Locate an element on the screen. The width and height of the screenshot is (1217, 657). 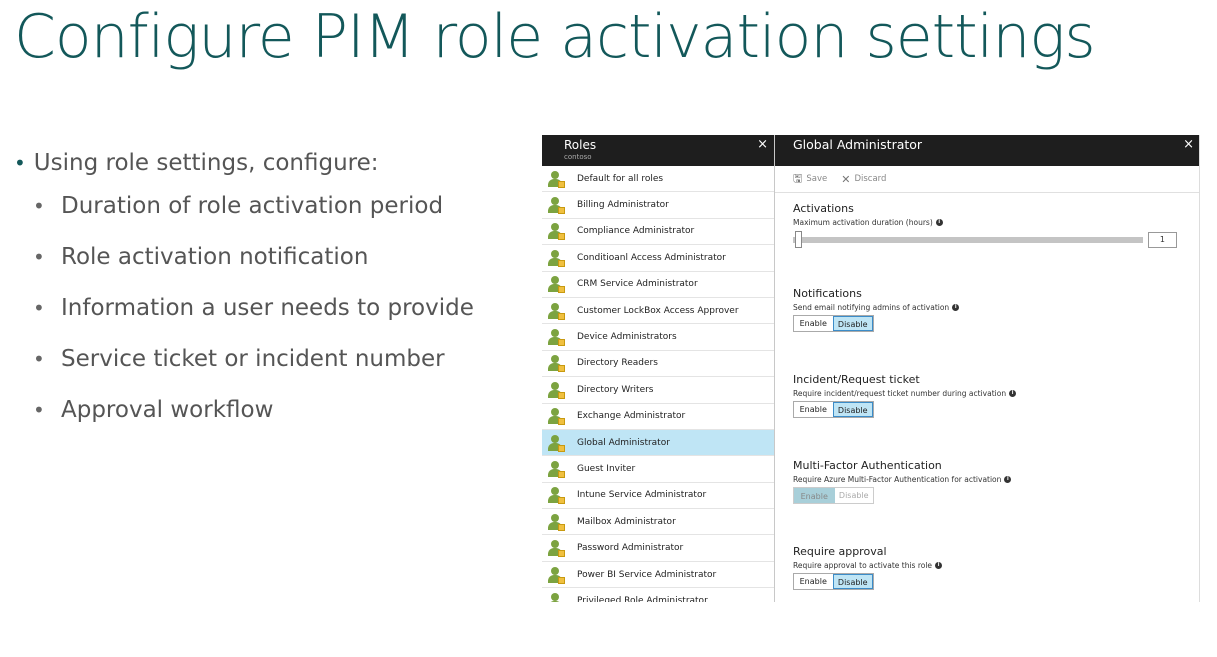
sub-bullet: • Approval workflow is located at coordinates (244, 409).